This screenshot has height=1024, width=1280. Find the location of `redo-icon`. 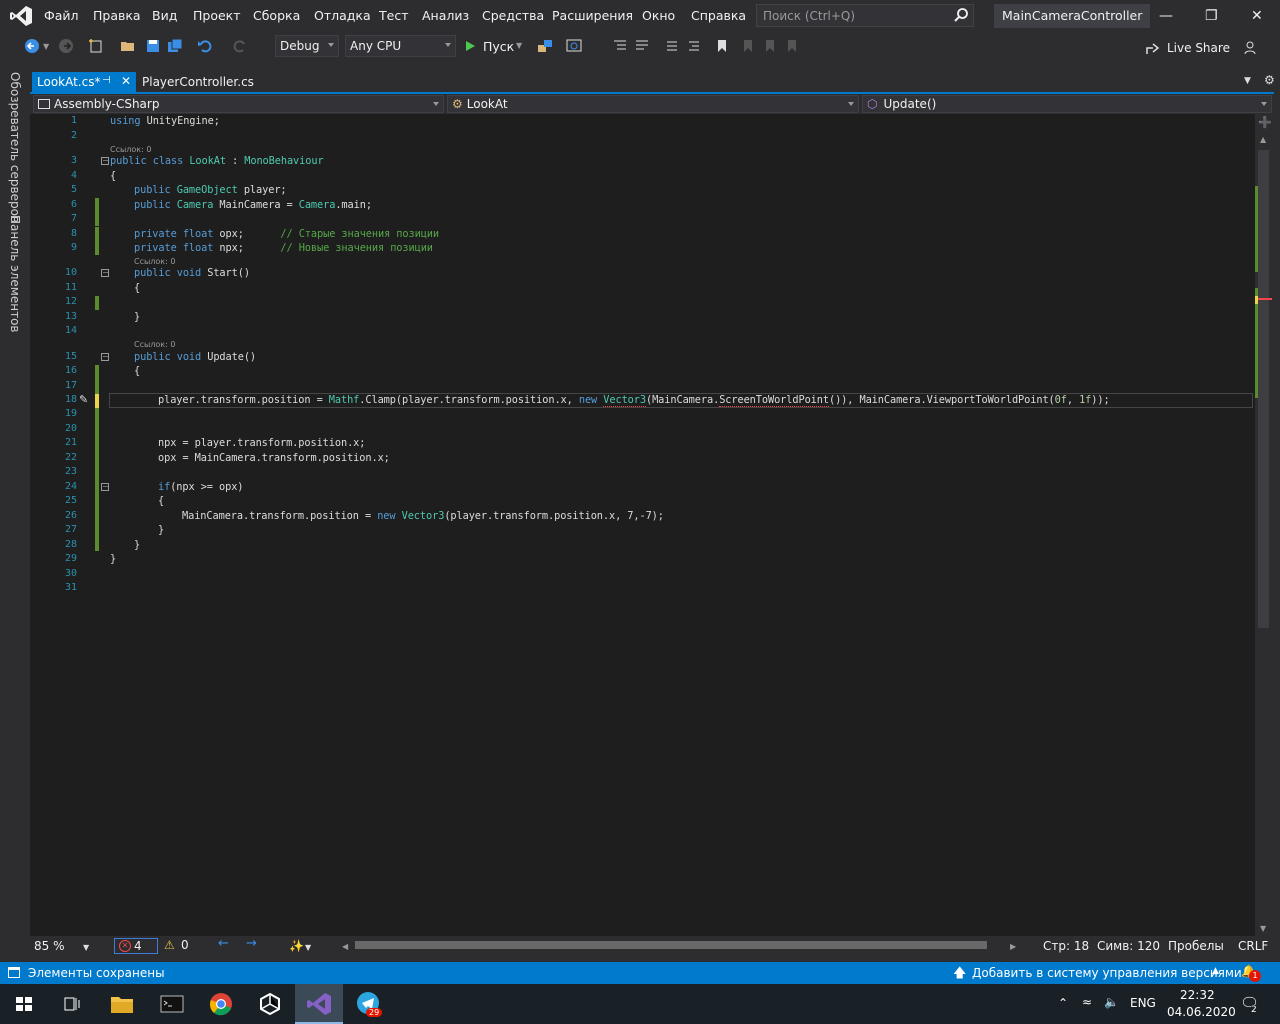

redo-icon is located at coordinates (240, 46).